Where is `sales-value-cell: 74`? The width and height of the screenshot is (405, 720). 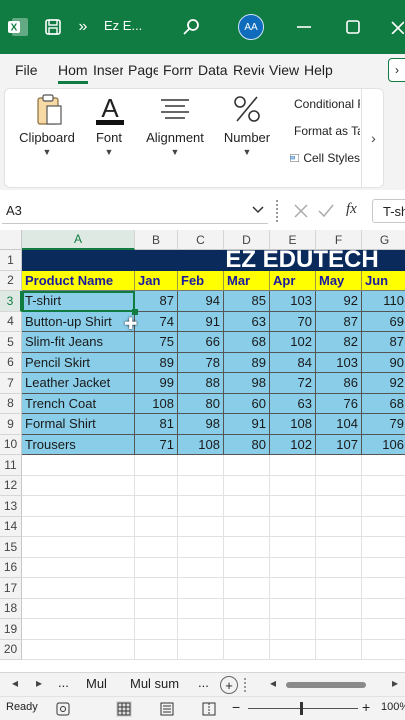
sales-value-cell: 74 is located at coordinates (156, 321).